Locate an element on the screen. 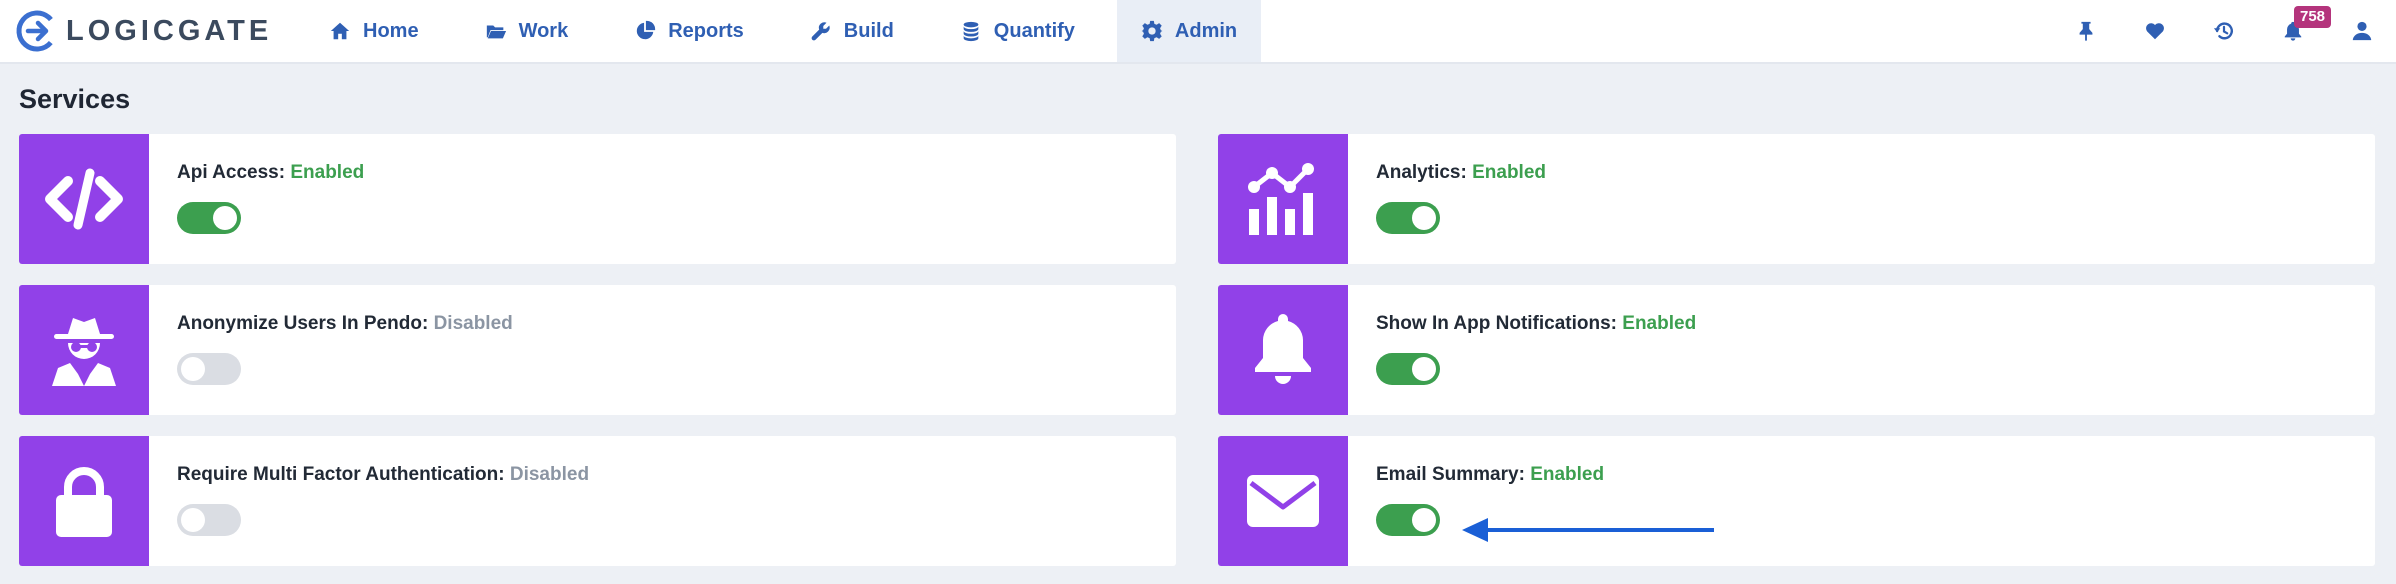 The width and height of the screenshot is (2396, 584). nav-build-label: Build is located at coordinates (868, 30).